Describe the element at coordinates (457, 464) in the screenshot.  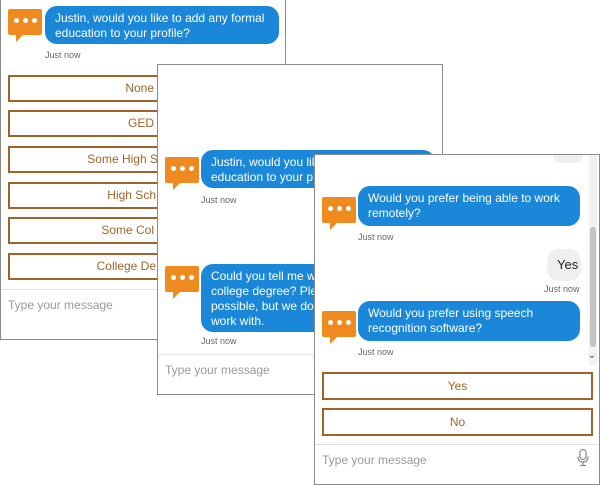
I see `message-input: Type your message` at that location.